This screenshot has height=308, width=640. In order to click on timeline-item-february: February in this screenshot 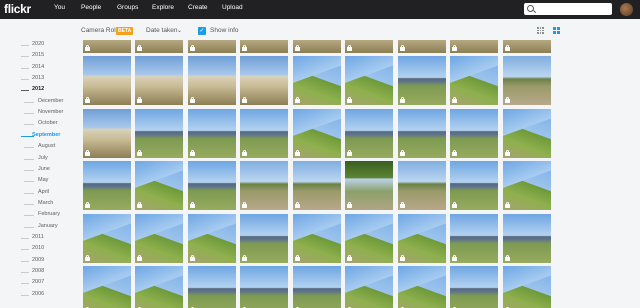, I will do `click(37, 215)`.